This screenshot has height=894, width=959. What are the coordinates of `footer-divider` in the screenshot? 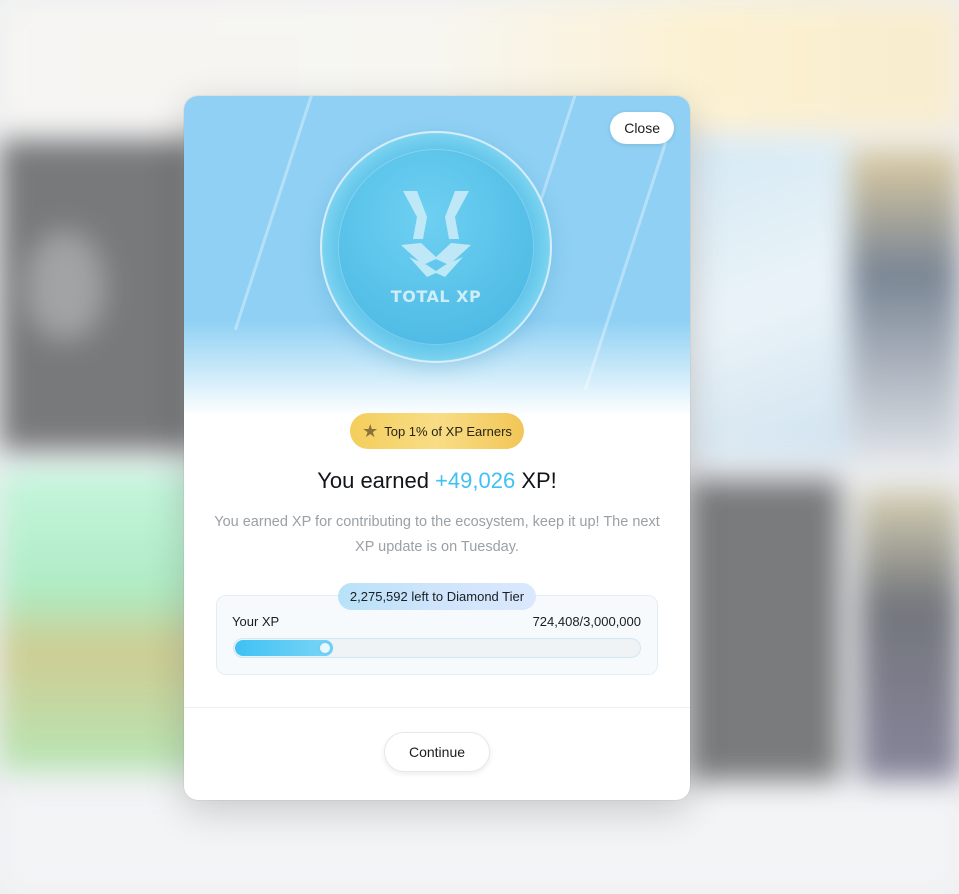 It's located at (437, 707).